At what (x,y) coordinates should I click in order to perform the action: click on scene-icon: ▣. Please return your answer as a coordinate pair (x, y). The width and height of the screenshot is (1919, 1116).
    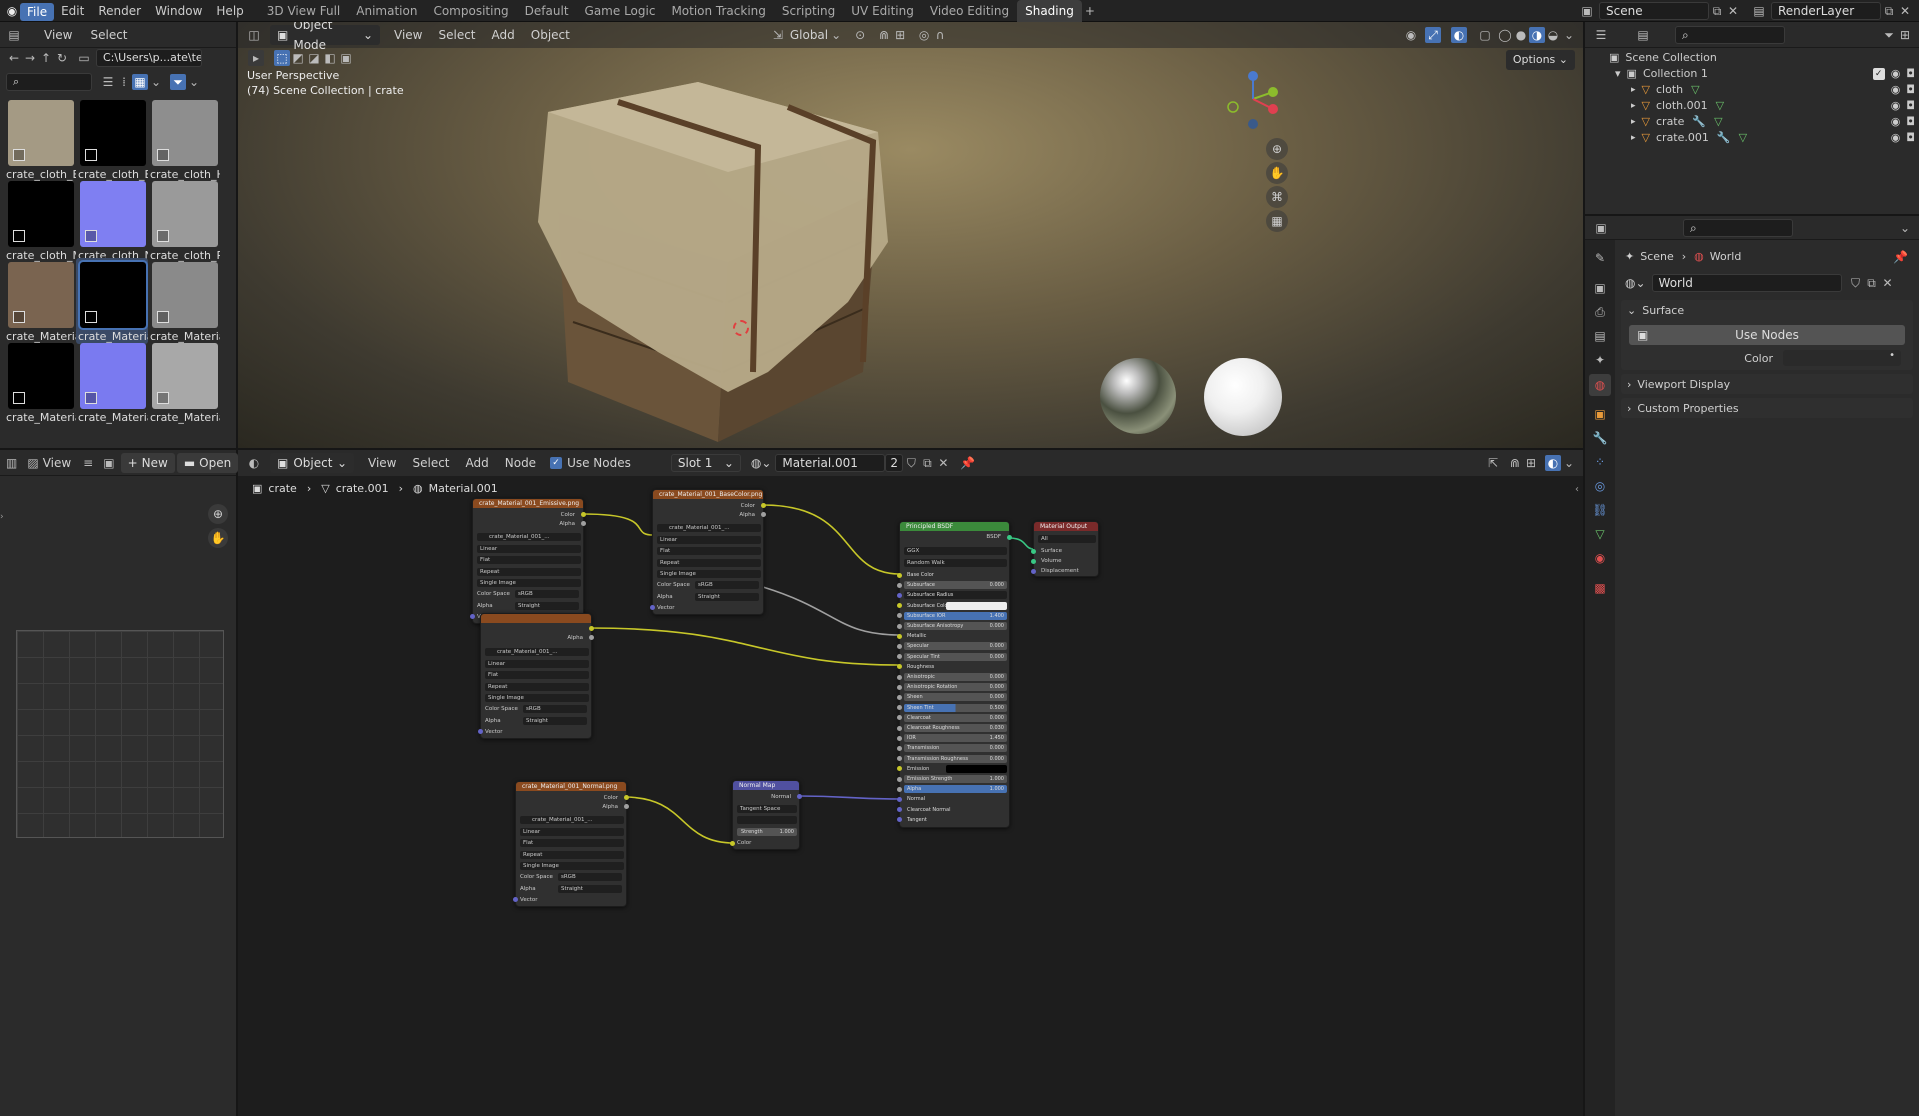
    Looking at the image, I should click on (1587, 11).